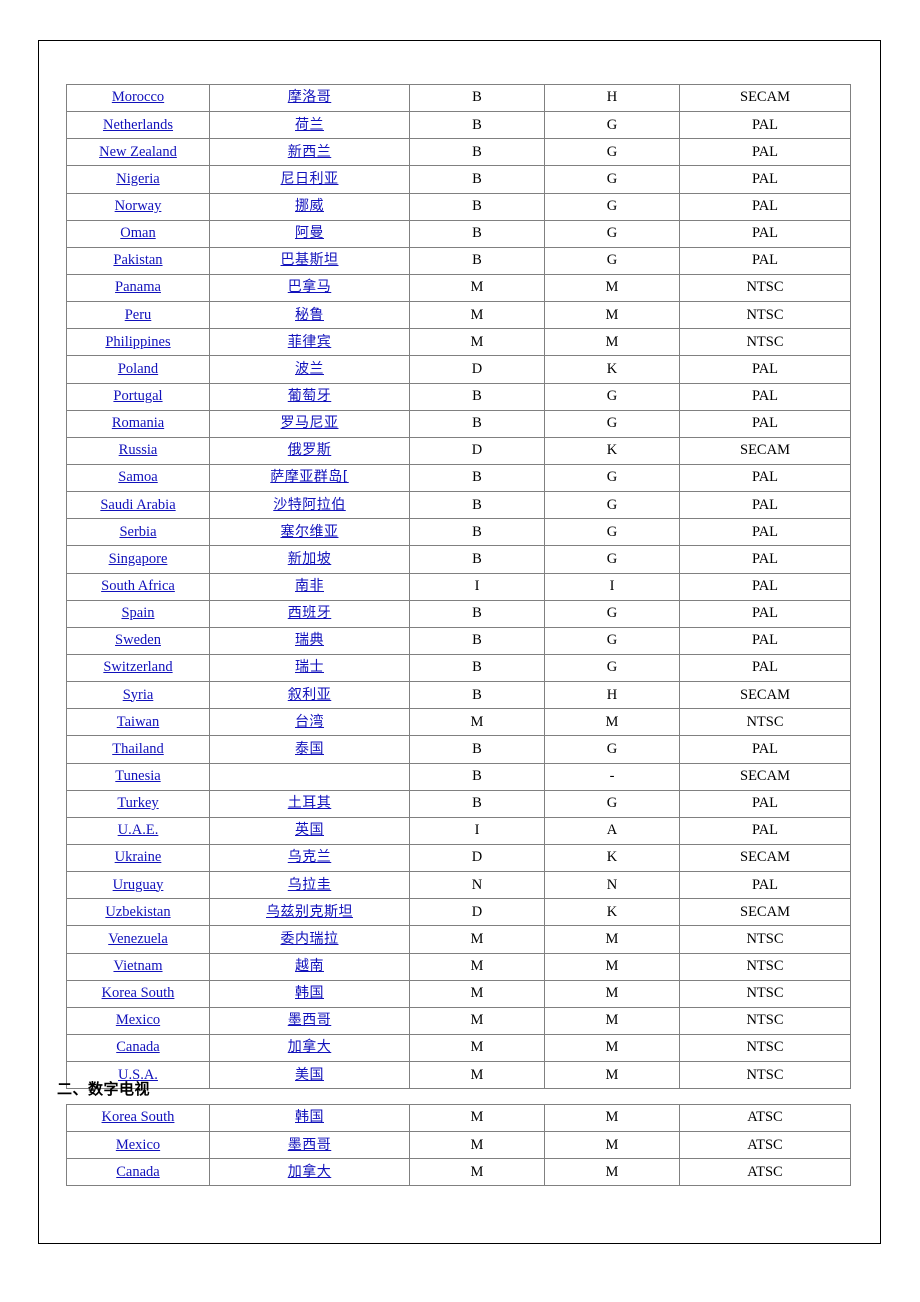  Describe the element at coordinates (138, 97) in the screenshot. I see `country-link-en: Morocco` at that location.